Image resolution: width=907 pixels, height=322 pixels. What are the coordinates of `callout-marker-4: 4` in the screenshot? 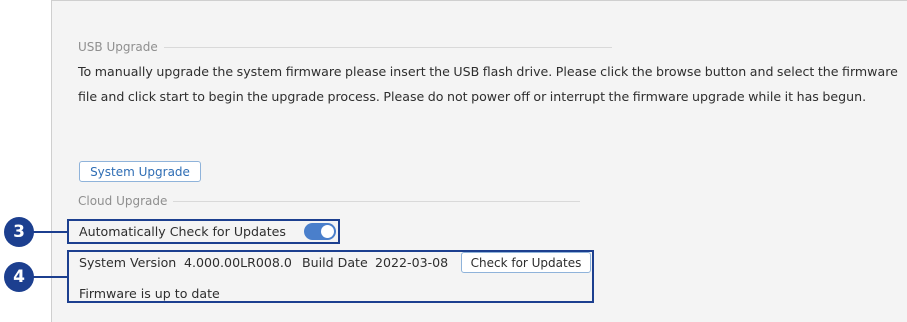 It's located at (19, 277).